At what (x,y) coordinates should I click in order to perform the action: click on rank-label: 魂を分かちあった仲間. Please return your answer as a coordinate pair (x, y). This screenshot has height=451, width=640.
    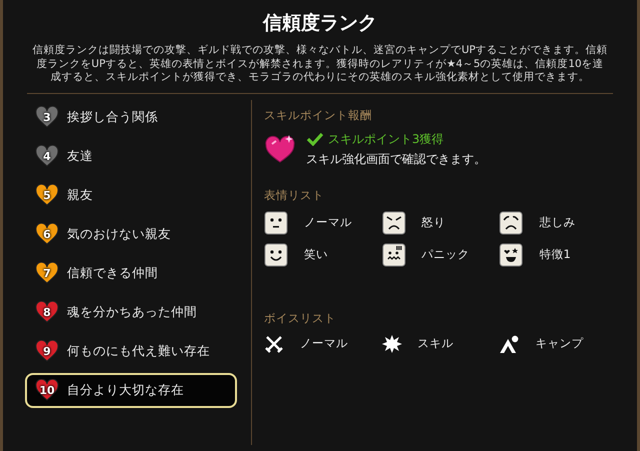
    Looking at the image, I should click on (132, 312).